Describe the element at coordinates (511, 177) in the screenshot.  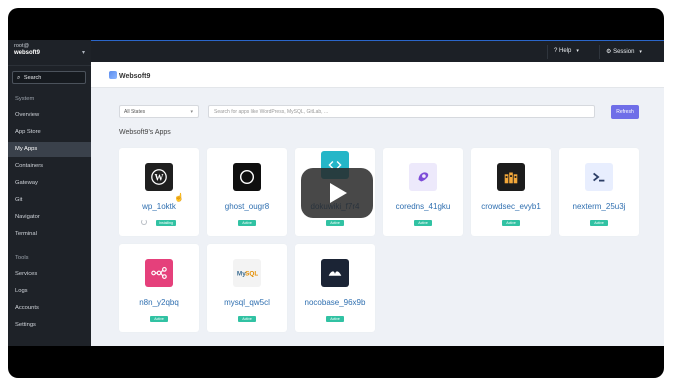
I see `crowdsec-icon` at that location.